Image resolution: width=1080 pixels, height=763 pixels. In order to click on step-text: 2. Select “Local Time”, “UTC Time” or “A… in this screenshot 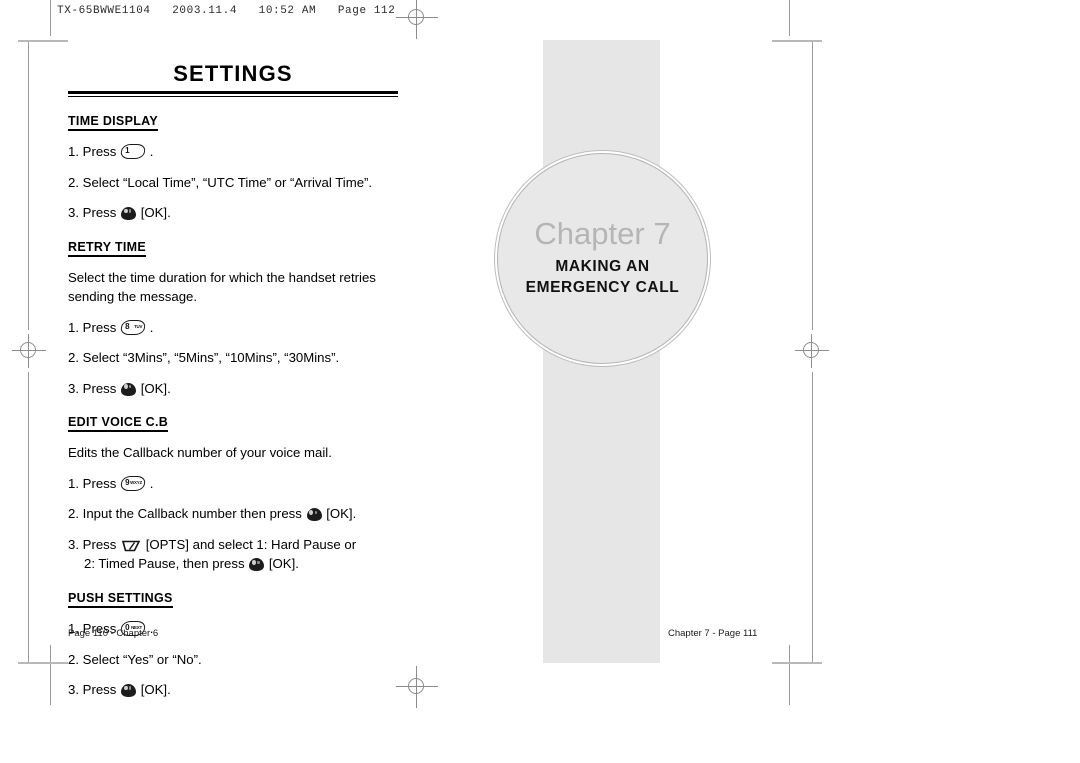, I will do `click(220, 182)`.